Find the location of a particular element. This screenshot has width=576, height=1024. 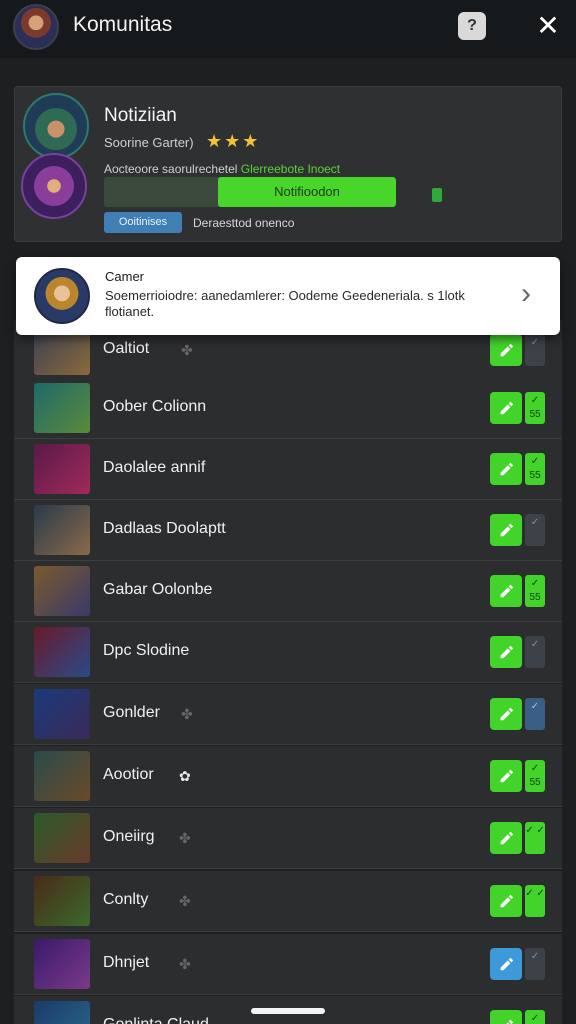

close-icon: ✕ is located at coordinates (548, 26).